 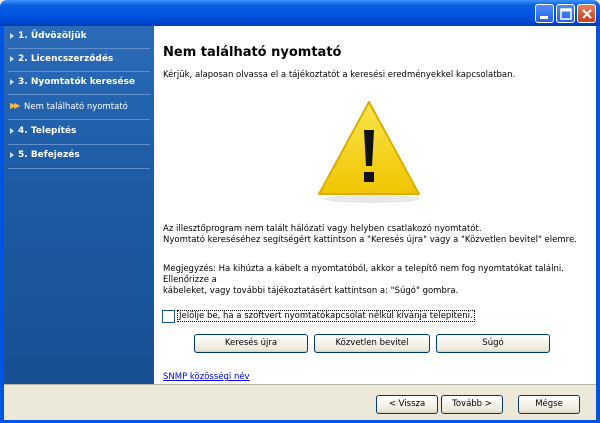 I want to click on minimize-icon, so click(x=544, y=17).